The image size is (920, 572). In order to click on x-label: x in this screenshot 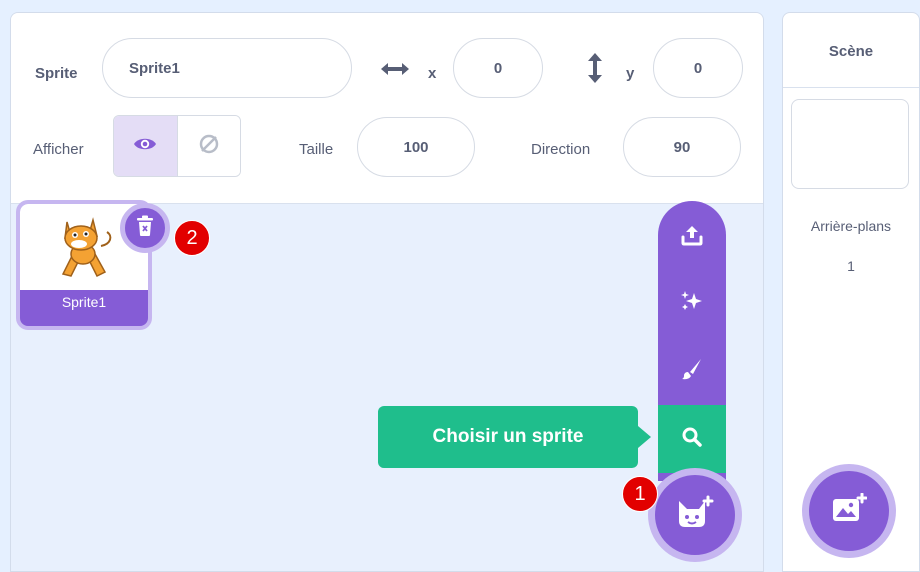, I will do `click(432, 73)`.